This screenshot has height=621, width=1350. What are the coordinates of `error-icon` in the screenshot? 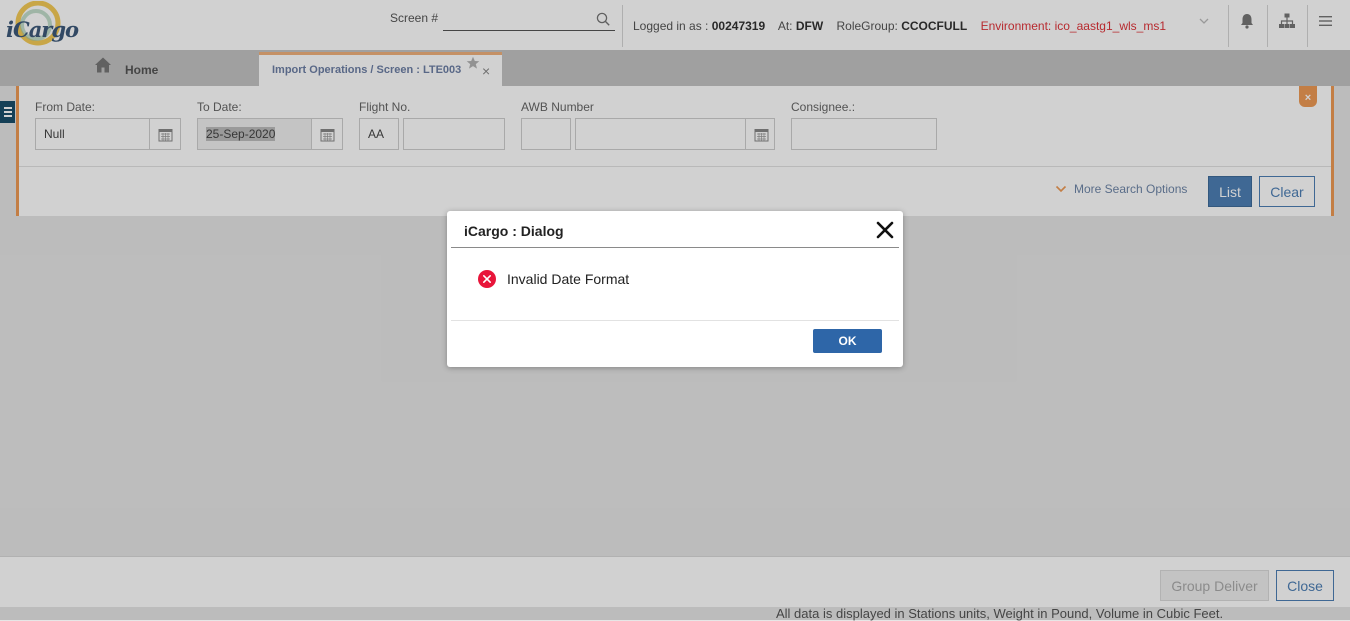 It's located at (487, 279).